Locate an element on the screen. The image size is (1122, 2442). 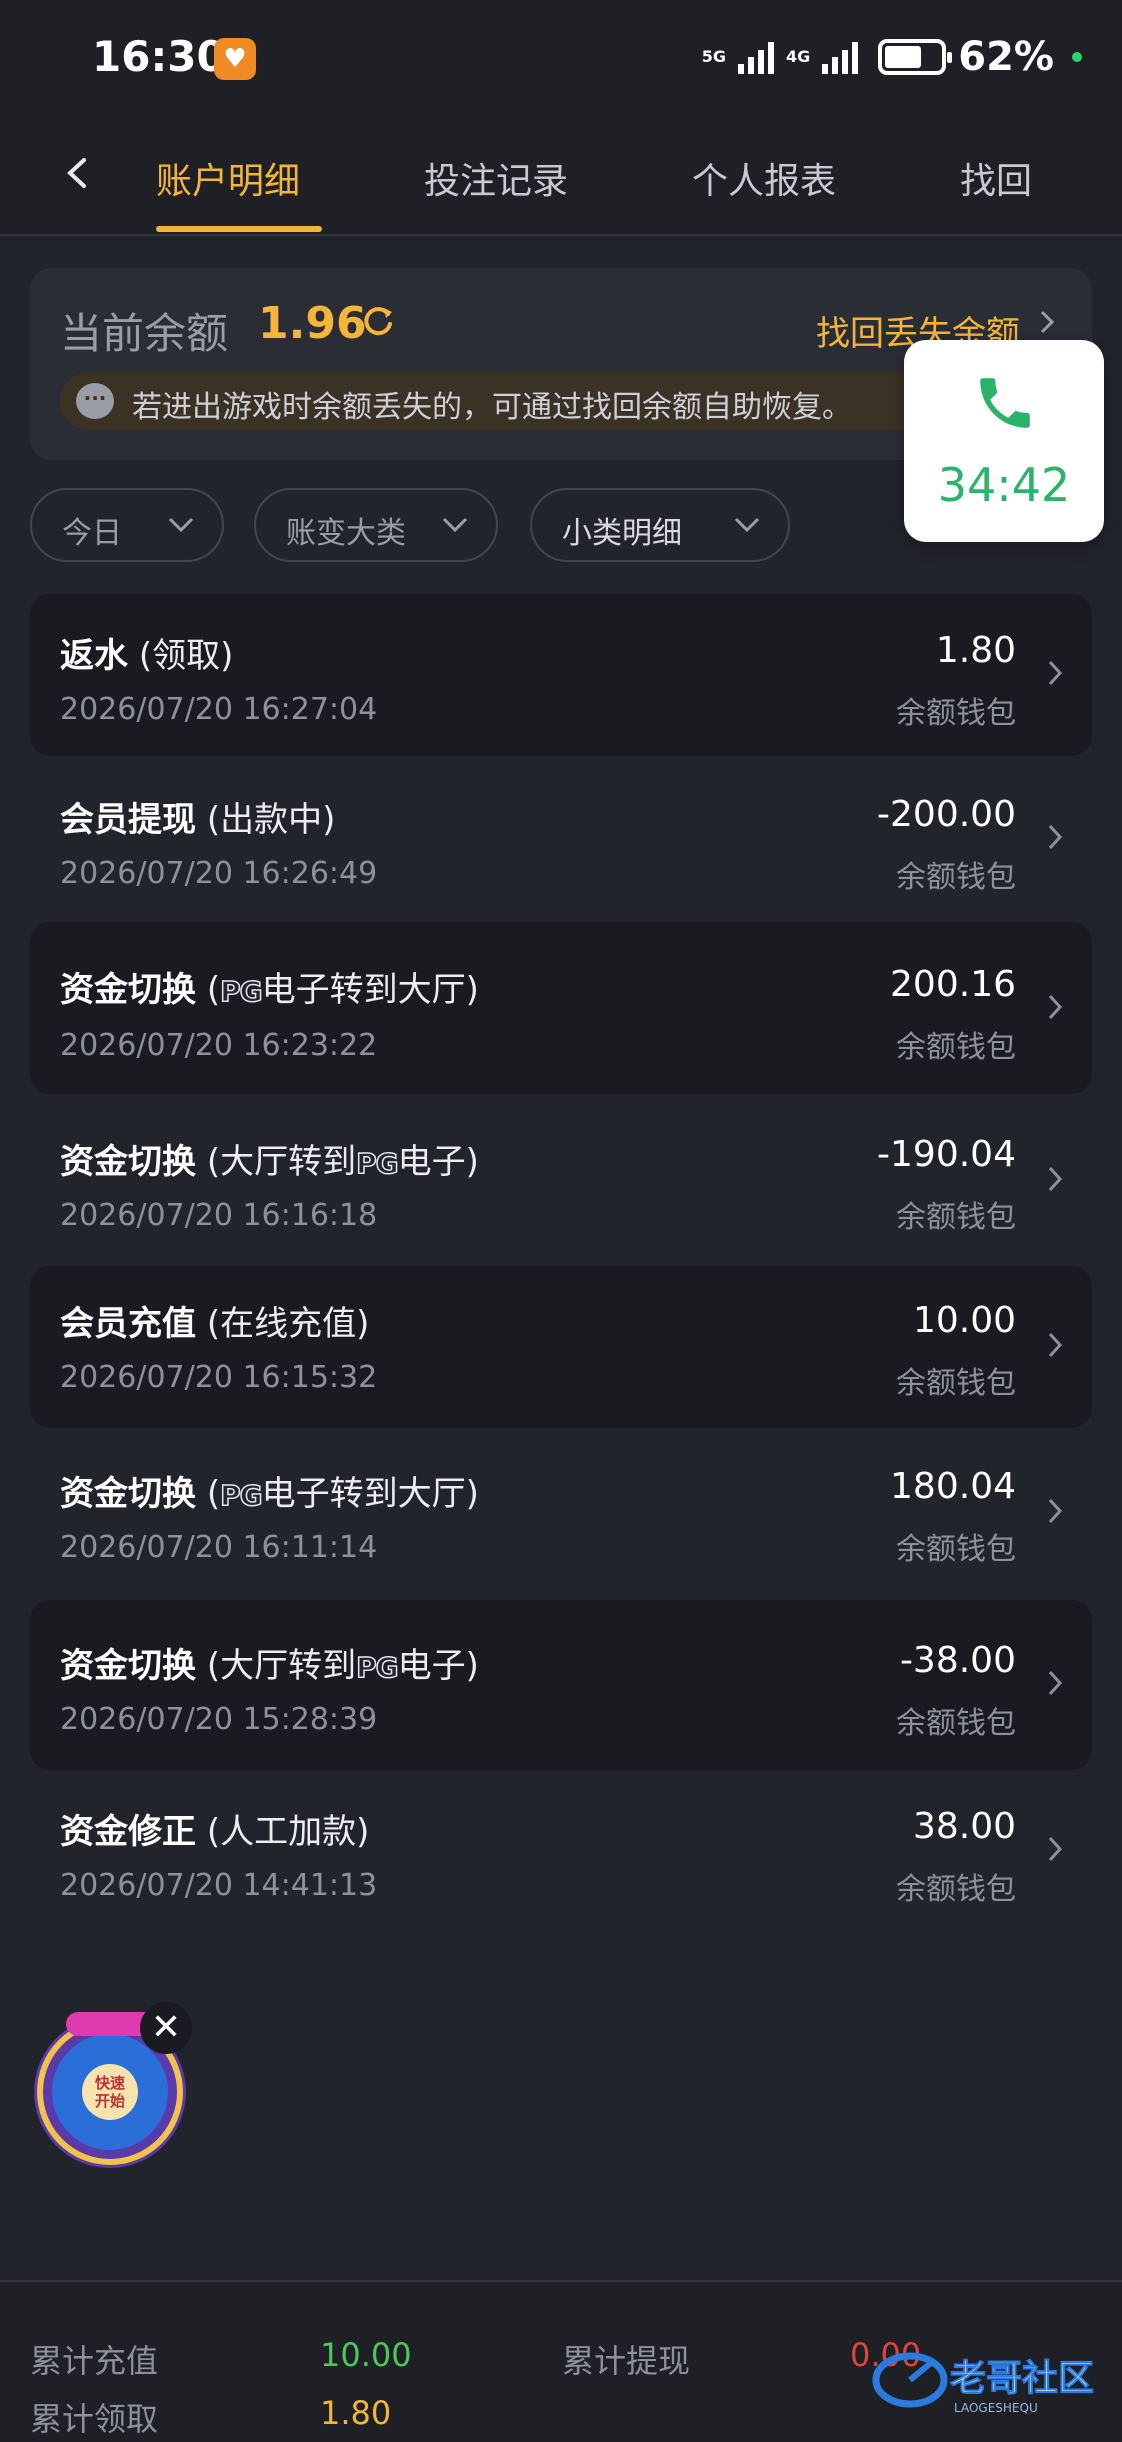
transaction-amount: 38.00 is located at coordinates (964, 1826).